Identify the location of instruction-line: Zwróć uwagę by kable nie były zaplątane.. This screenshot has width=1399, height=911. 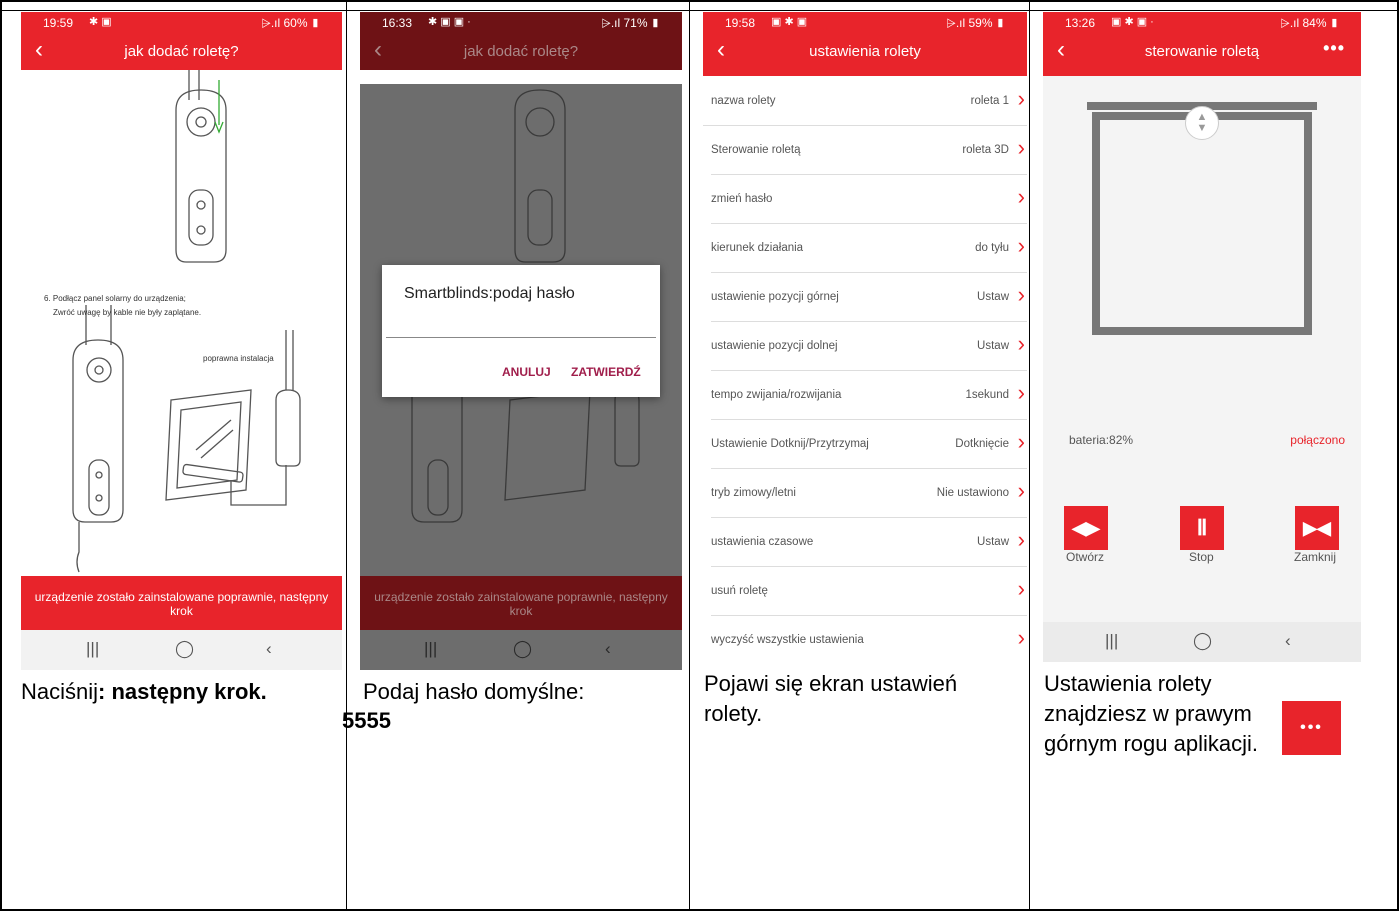
(127, 312).